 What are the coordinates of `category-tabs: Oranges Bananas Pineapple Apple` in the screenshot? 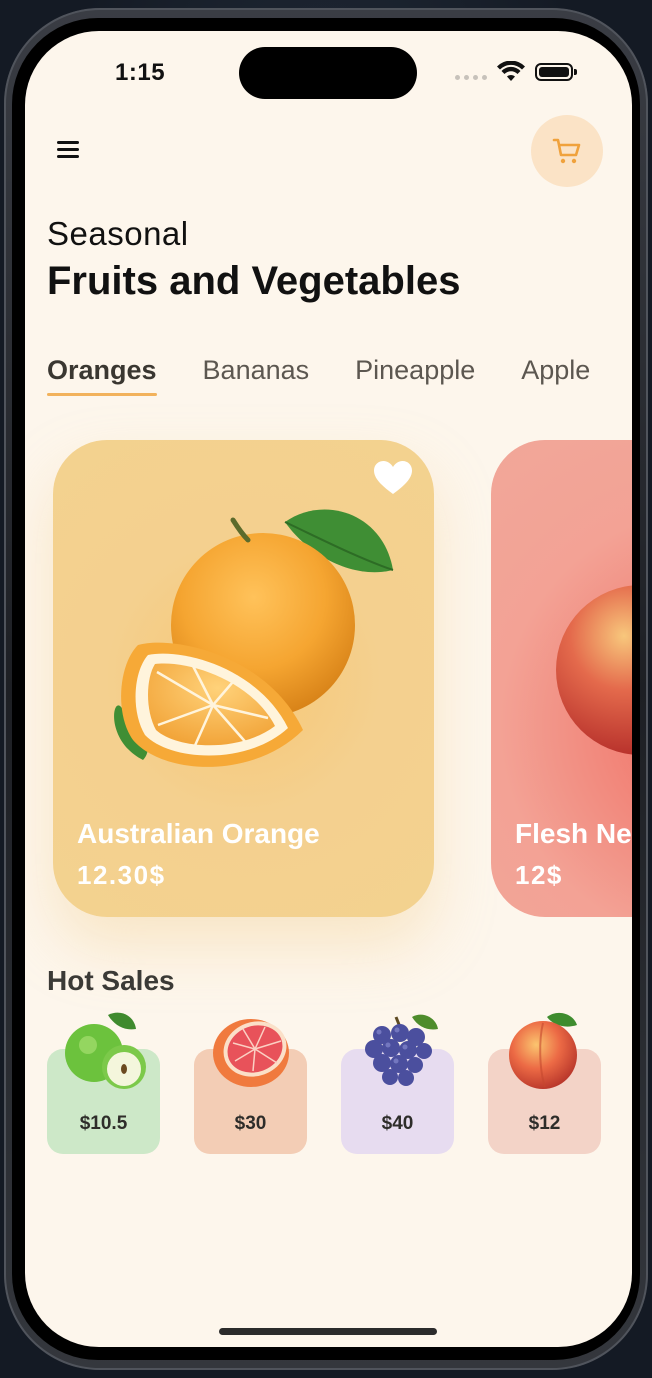 It's located at (339, 375).